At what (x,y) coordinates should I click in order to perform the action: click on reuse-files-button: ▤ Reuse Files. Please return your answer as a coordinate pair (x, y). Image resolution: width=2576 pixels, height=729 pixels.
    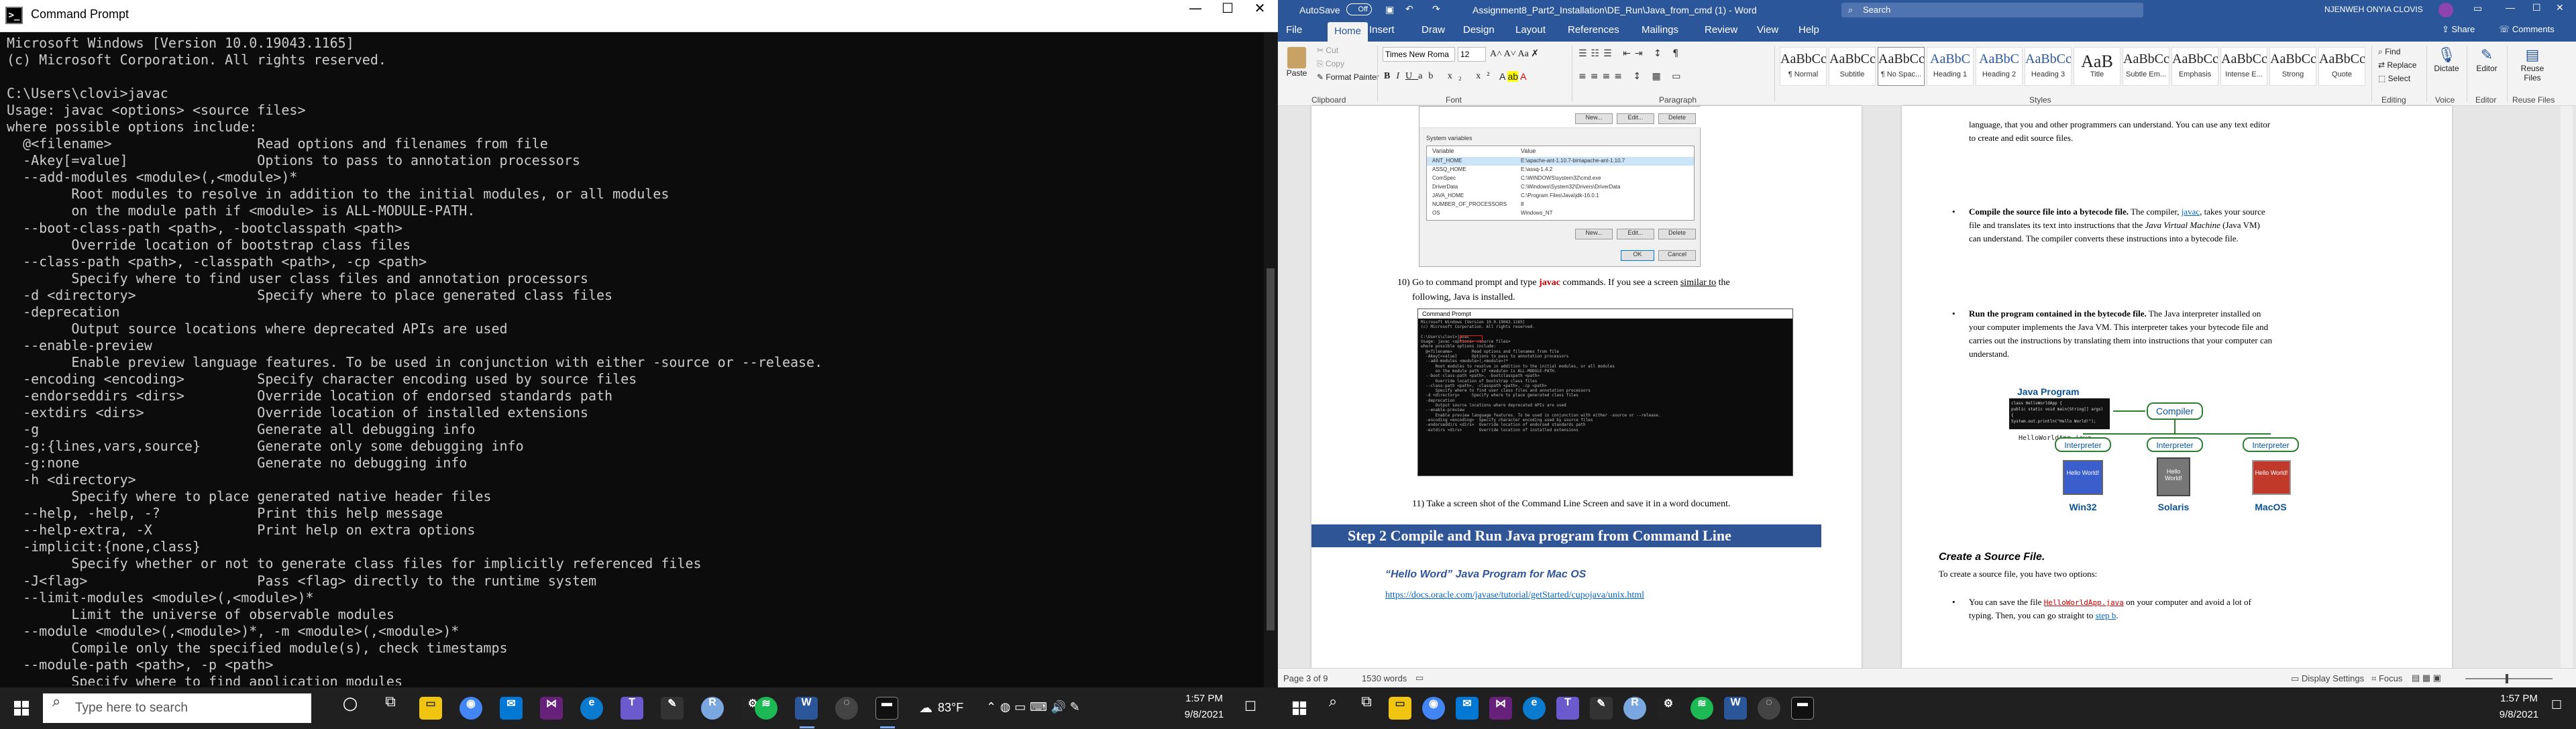
    Looking at the image, I should click on (2532, 64).